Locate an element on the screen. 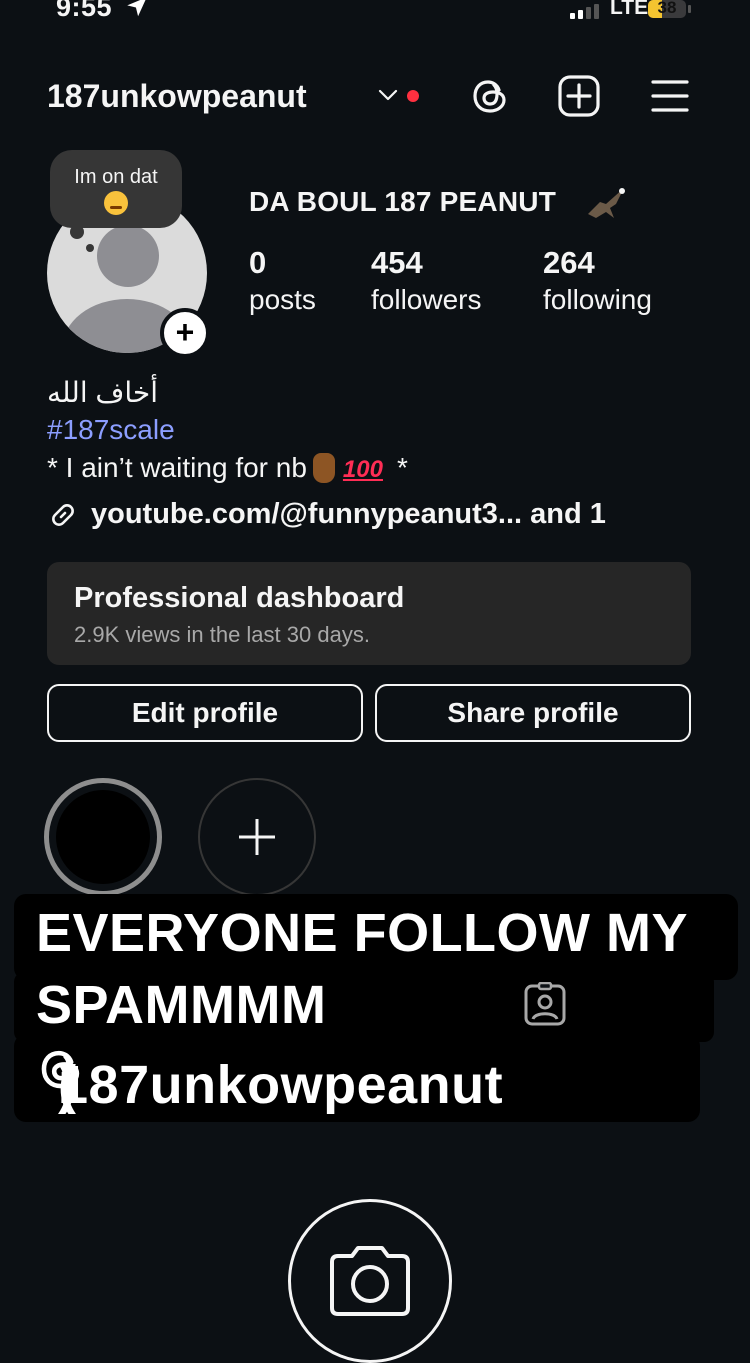 The width and height of the screenshot is (750, 1363). network-type: LTE is located at coordinates (629, 9).